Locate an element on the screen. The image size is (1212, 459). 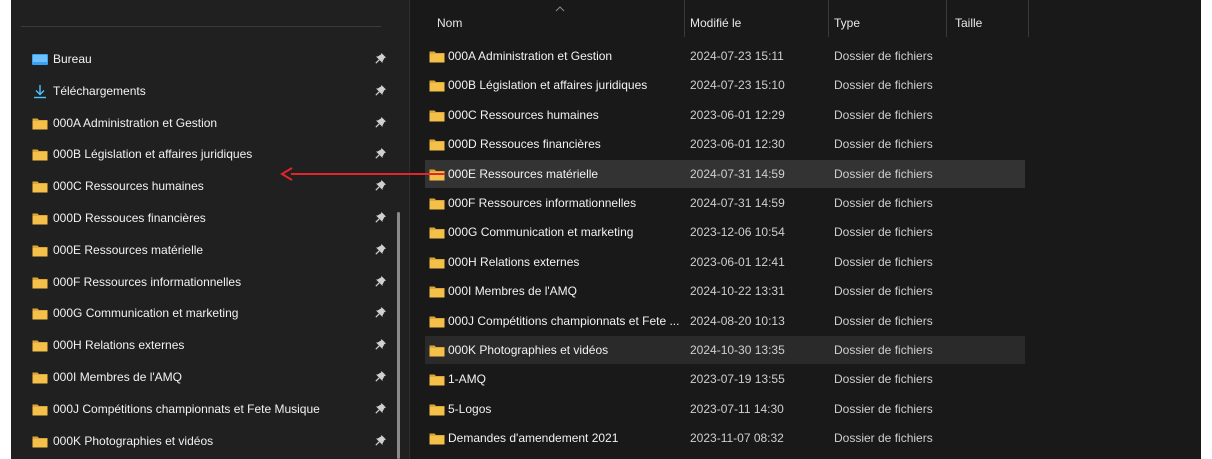
column-header-size: Taille is located at coordinates (988, 18).